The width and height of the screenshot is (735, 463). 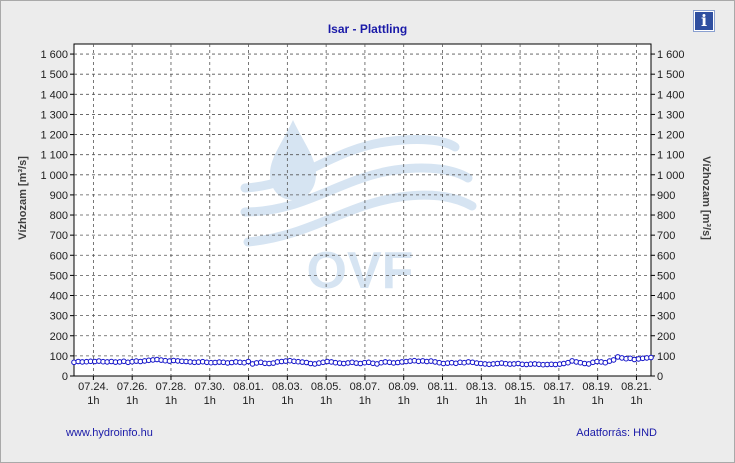 I want to click on x-tick-label: 08.19., so click(x=597, y=387).